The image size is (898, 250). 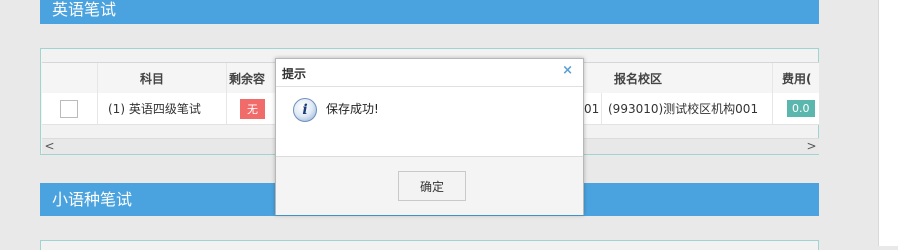 What do you see at coordinates (70, 78) in the screenshot?
I see `header-checkbox-cell` at bounding box center [70, 78].